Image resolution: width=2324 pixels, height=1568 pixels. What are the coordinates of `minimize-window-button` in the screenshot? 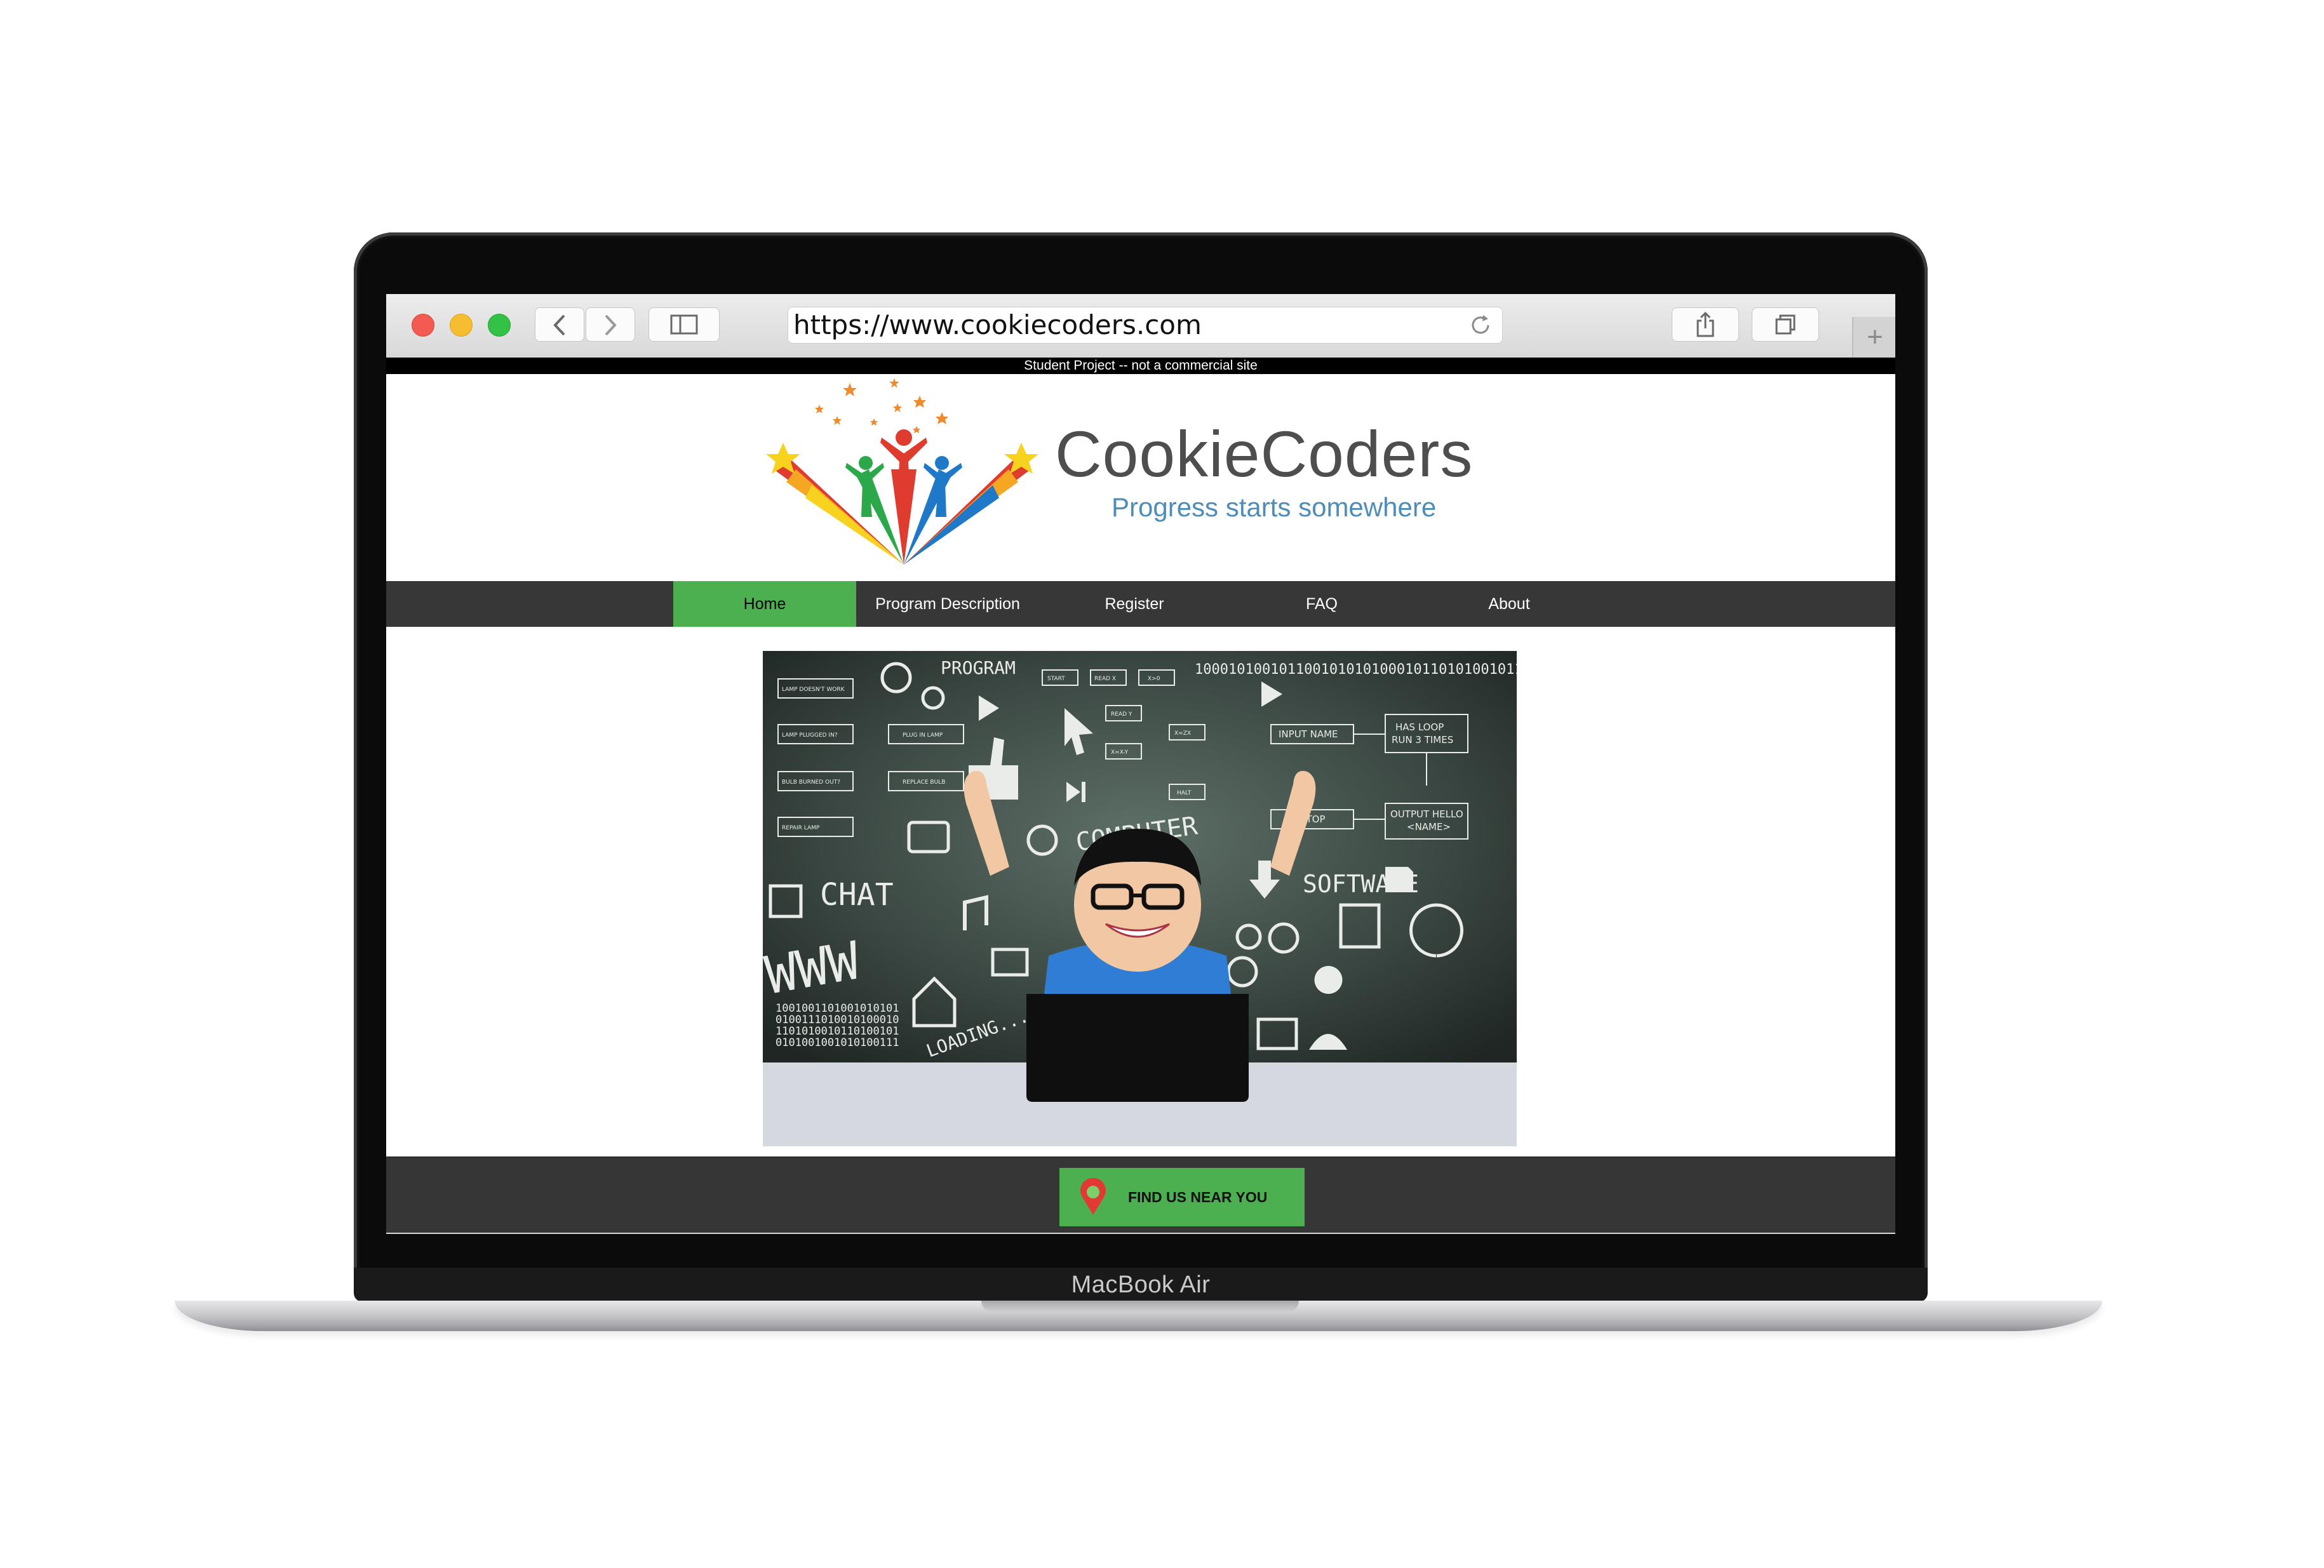 It's located at (461, 325).